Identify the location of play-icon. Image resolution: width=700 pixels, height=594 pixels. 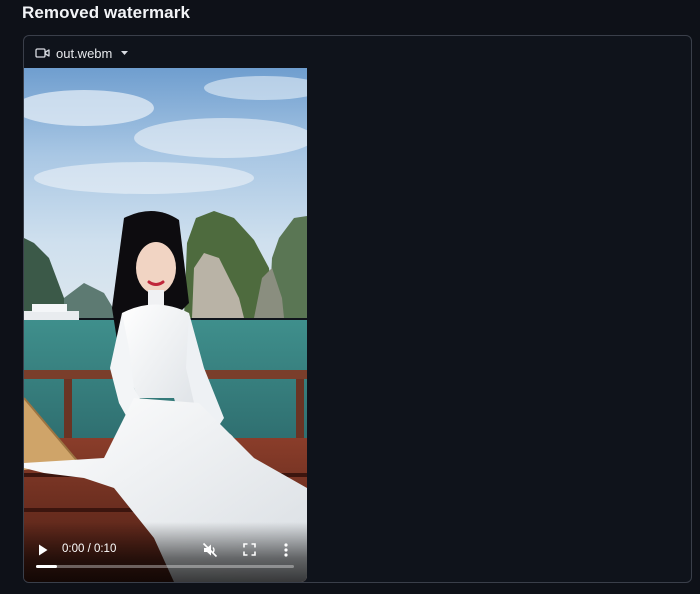
(43, 550).